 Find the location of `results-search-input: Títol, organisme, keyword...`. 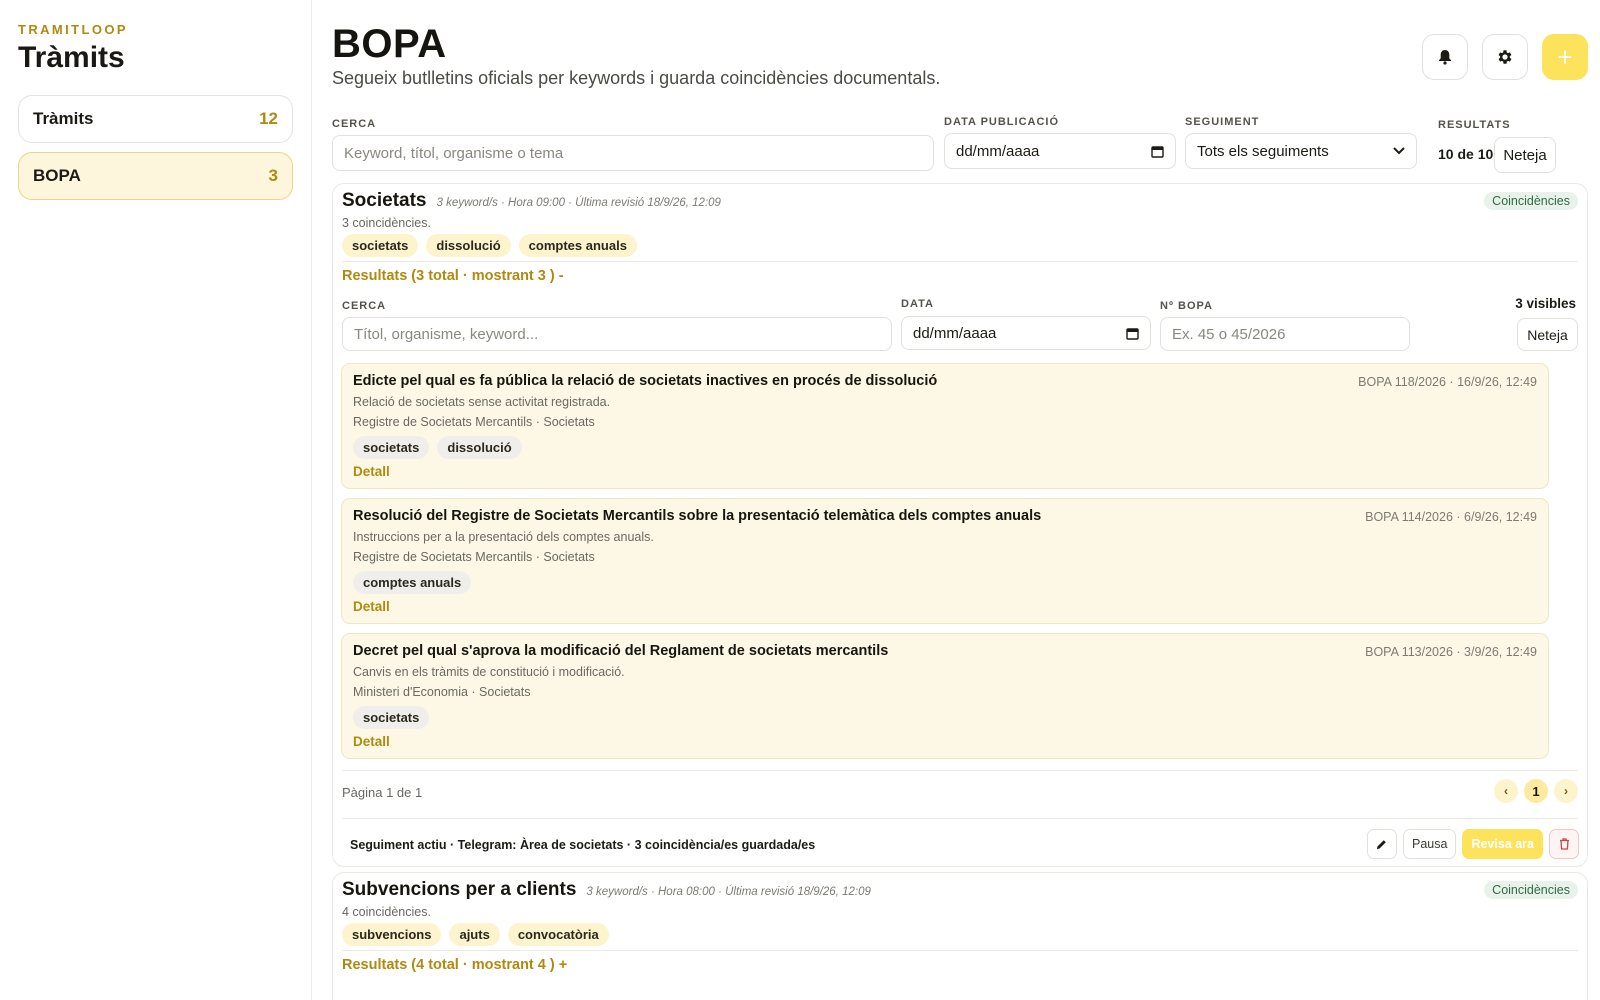

results-search-input: Títol, organisme, keyword... is located at coordinates (617, 334).